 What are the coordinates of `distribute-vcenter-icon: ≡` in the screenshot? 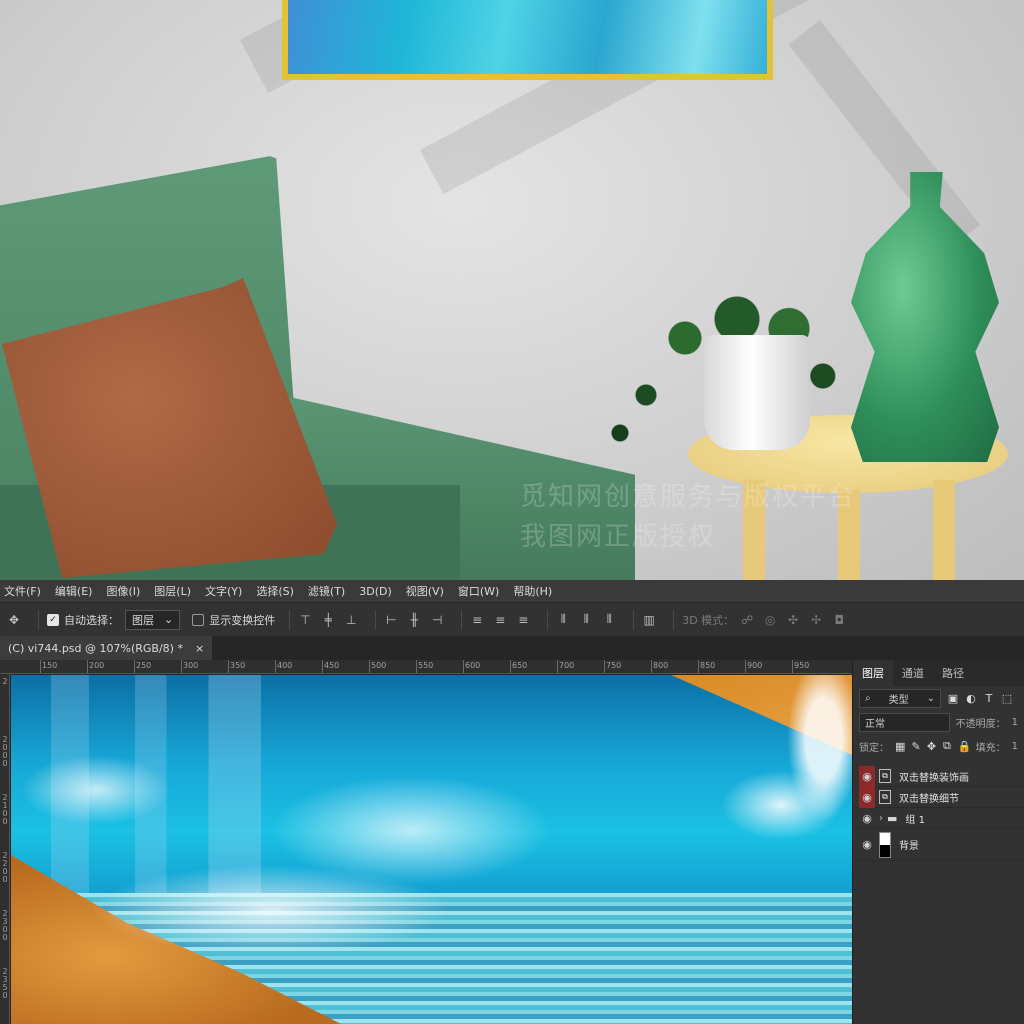 It's located at (500, 620).